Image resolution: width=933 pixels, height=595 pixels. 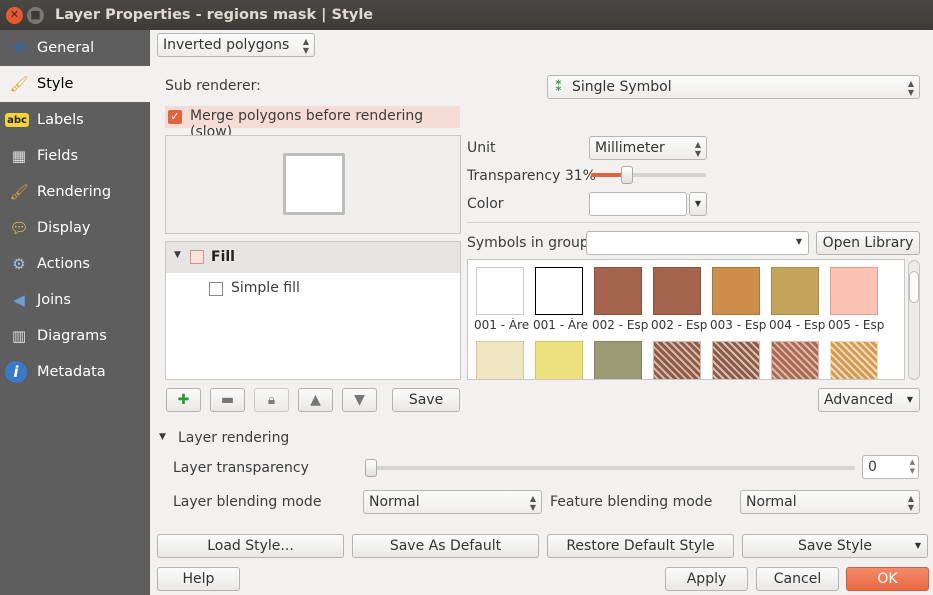 I want to click on sidebar-item-rendering: 🖌︎ Rendering, so click(x=75, y=192).